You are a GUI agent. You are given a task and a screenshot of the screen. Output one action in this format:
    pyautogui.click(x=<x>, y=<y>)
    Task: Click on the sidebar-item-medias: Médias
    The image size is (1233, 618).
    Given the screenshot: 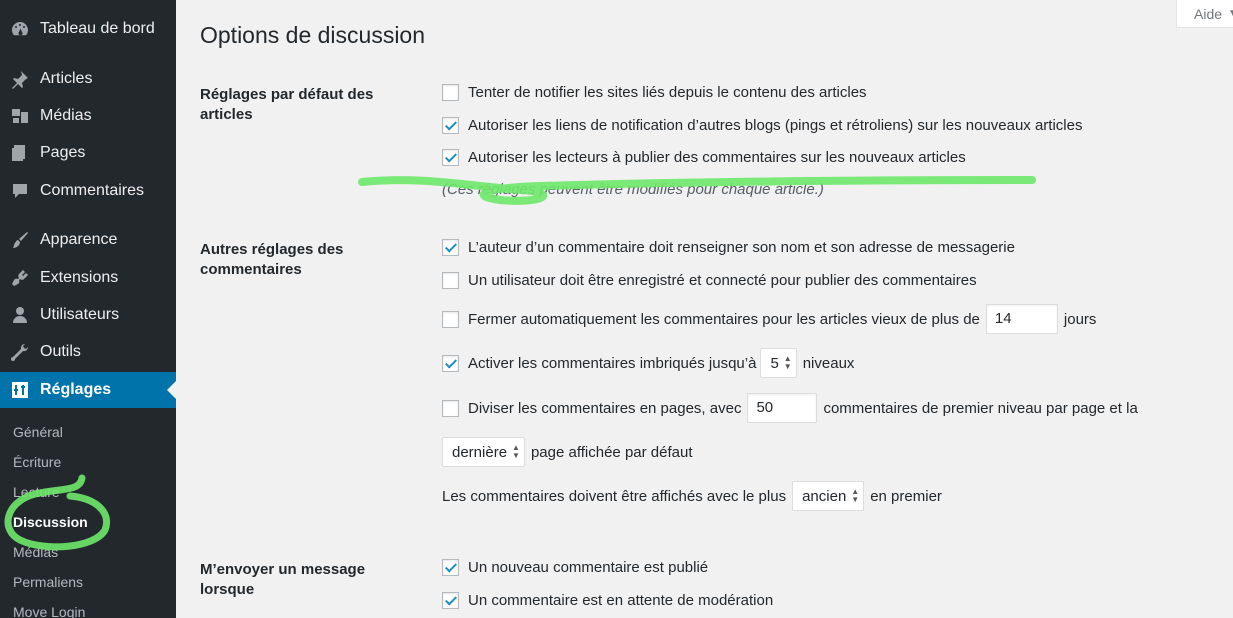 What is the action you would take?
    pyautogui.click(x=88, y=116)
    